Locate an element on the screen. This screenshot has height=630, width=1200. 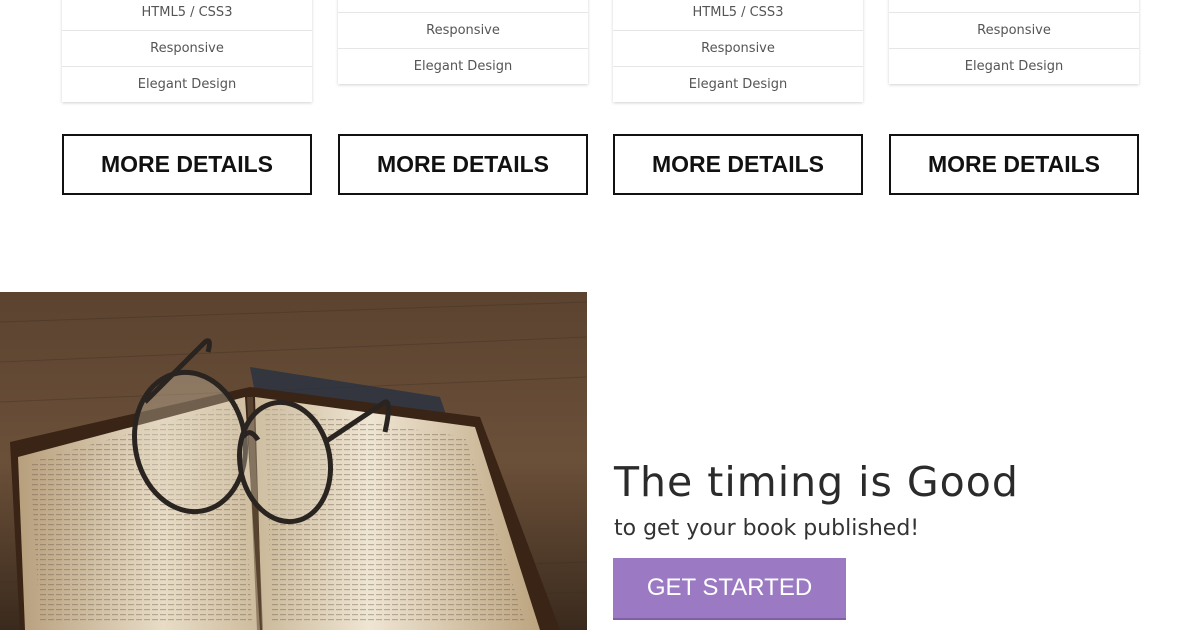
more-details-button-4: MORE DETAILS is located at coordinates (1014, 164).